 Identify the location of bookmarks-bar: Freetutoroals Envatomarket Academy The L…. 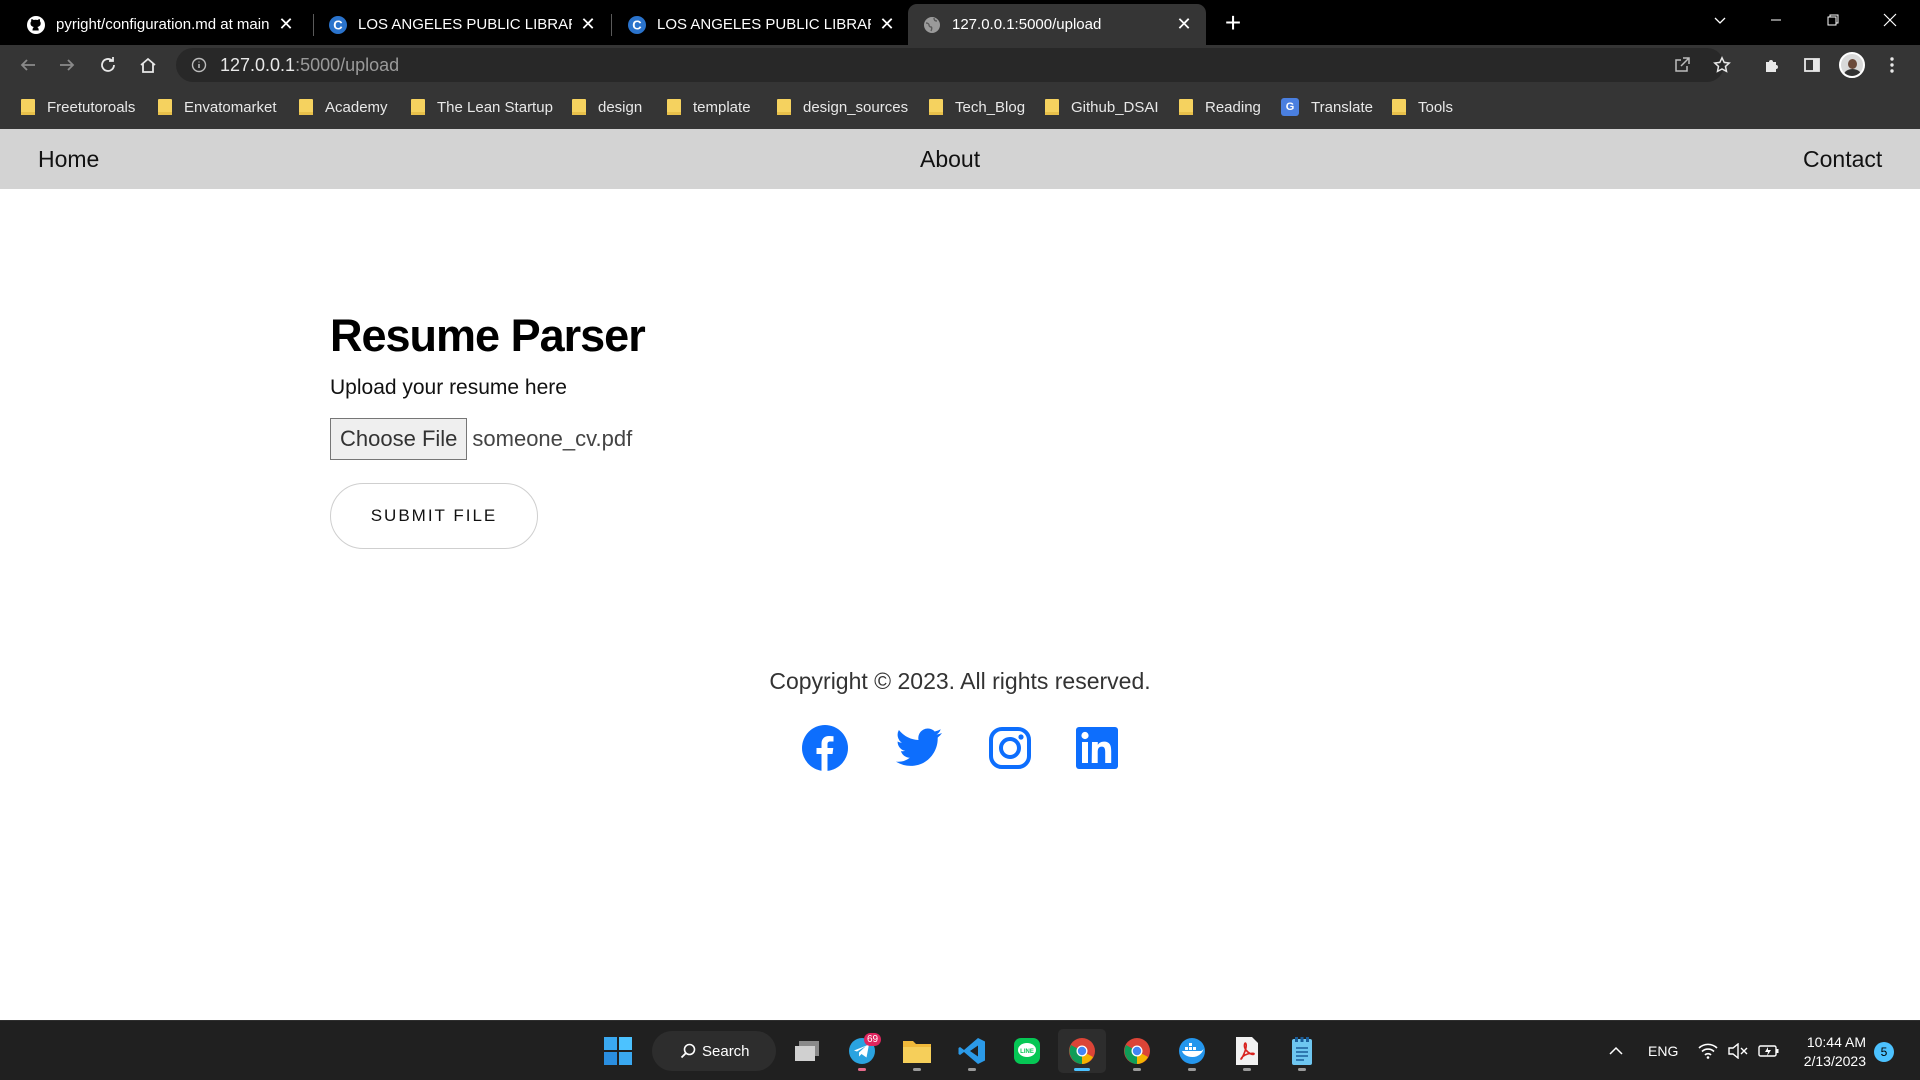
(960, 107).